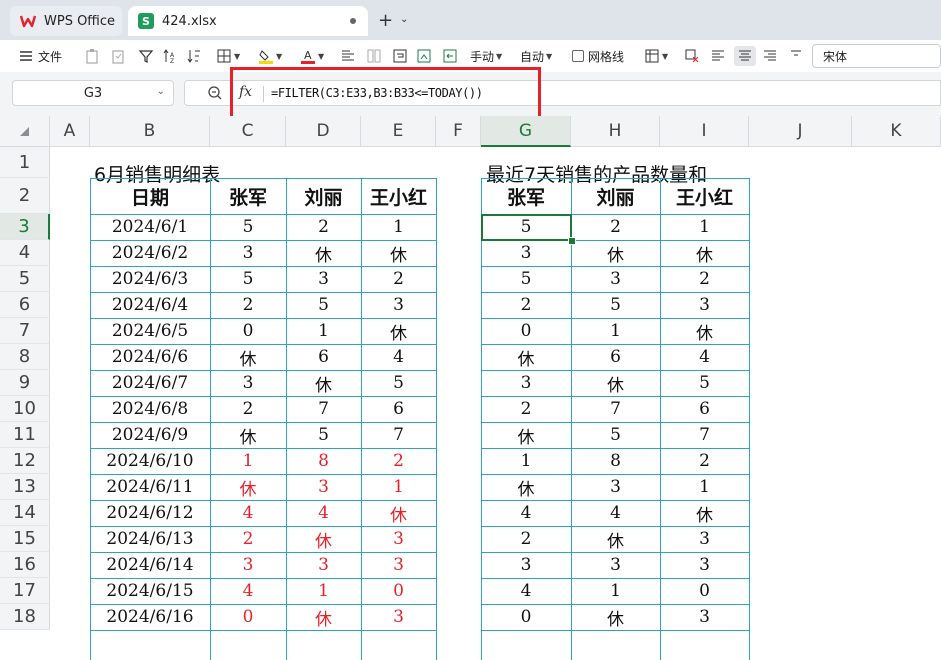 This screenshot has width=941, height=660. What do you see at coordinates (150, 357) in the screenshot?
I see `date-cell: 2024/6/6` at bounding box center [150, 357].